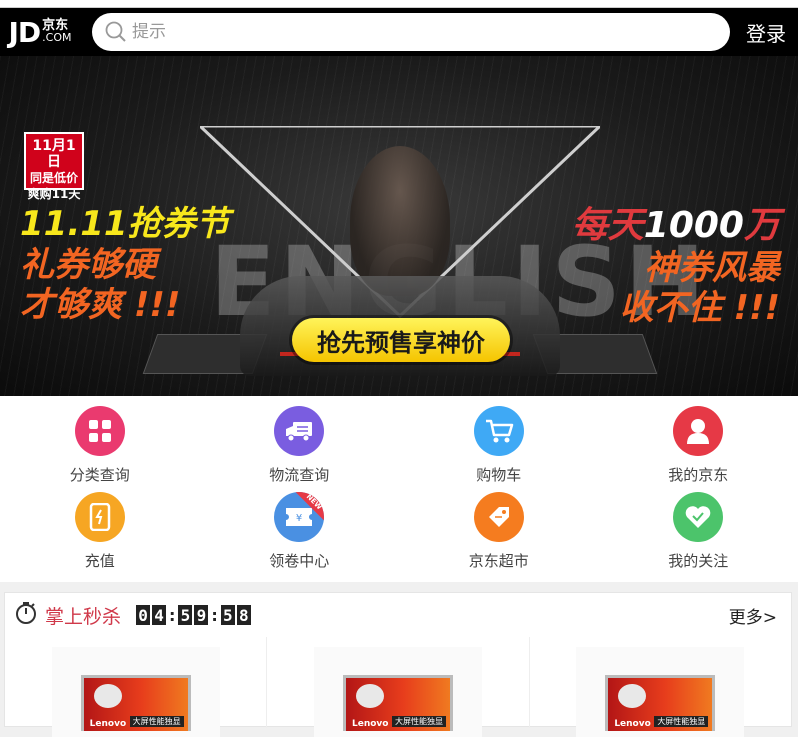 The height and width of the screenshot is (737, 798). I want to click on jd-logo: JD 京东 .COM, so click(40, 32).